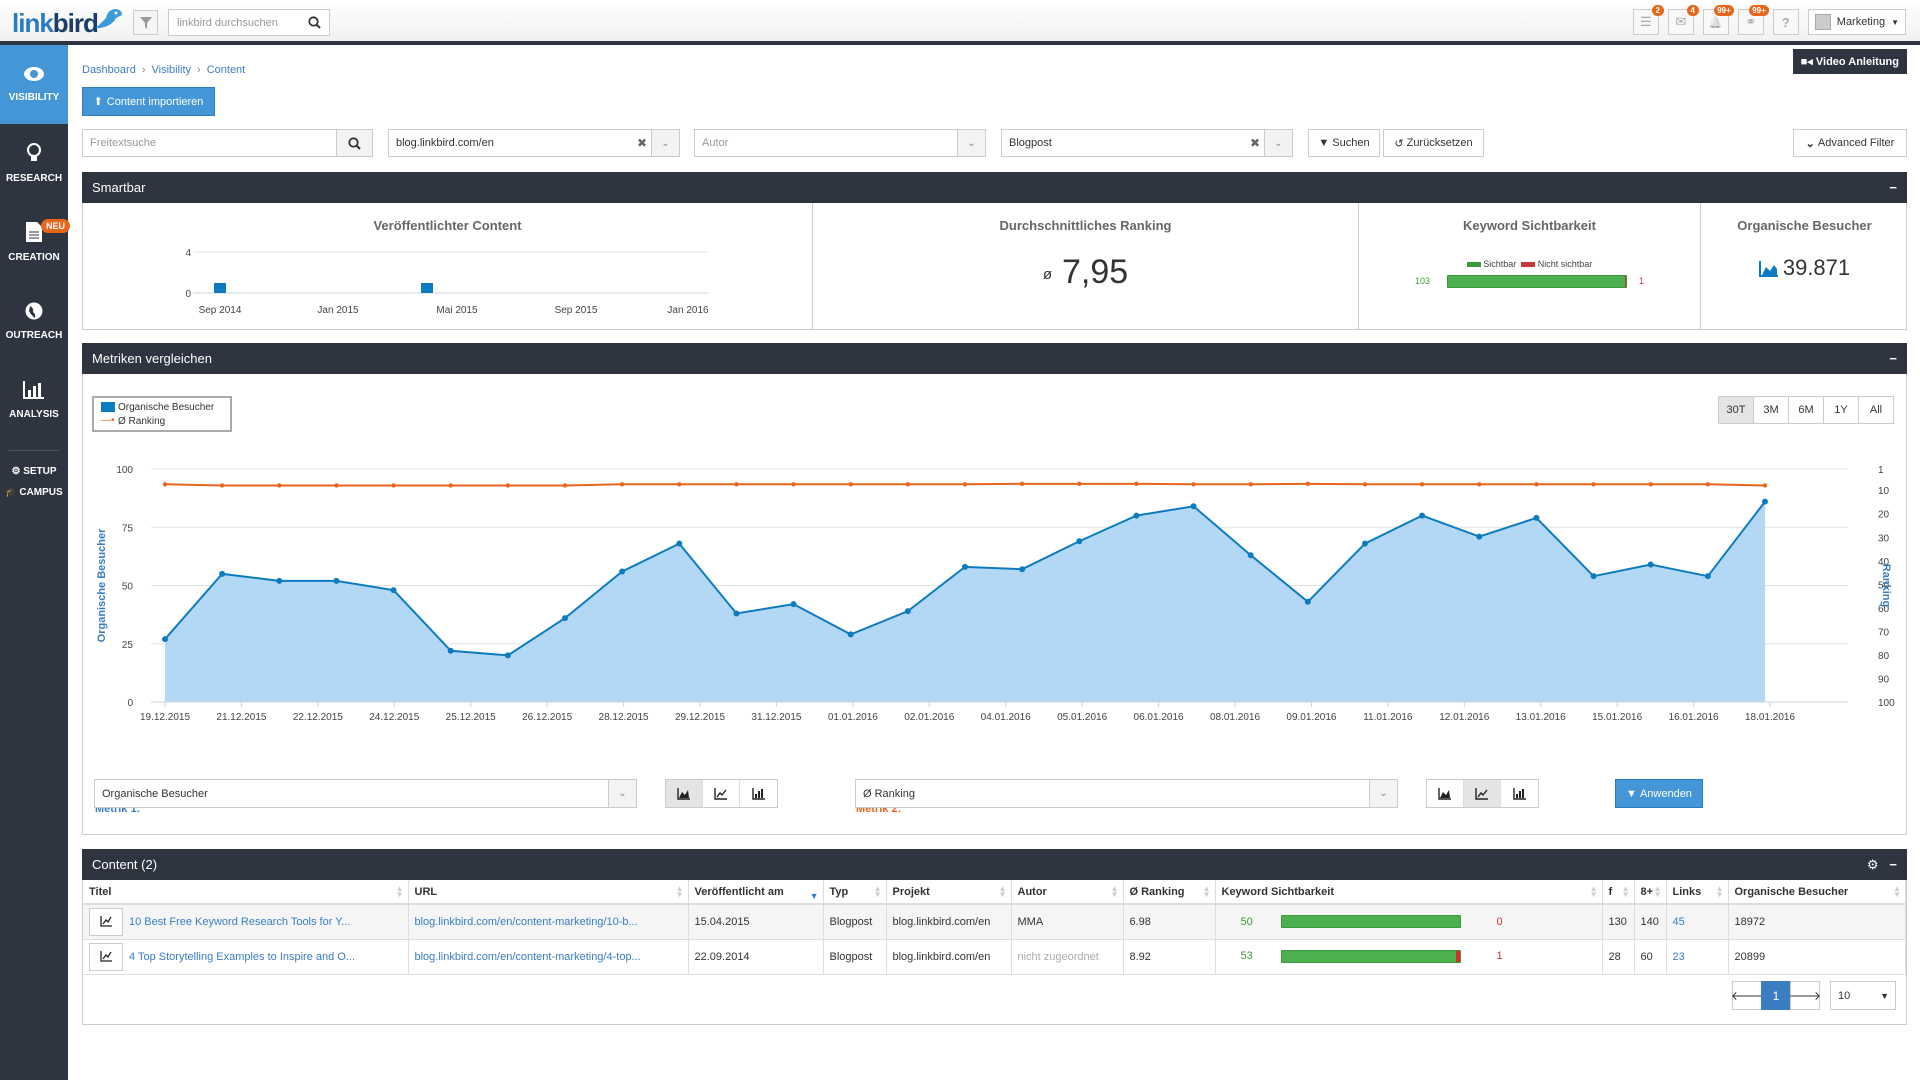 The image size is (1920, 1080). I want to click on reset-button: ↺ Zurücksetzen, so click(1433, 143).